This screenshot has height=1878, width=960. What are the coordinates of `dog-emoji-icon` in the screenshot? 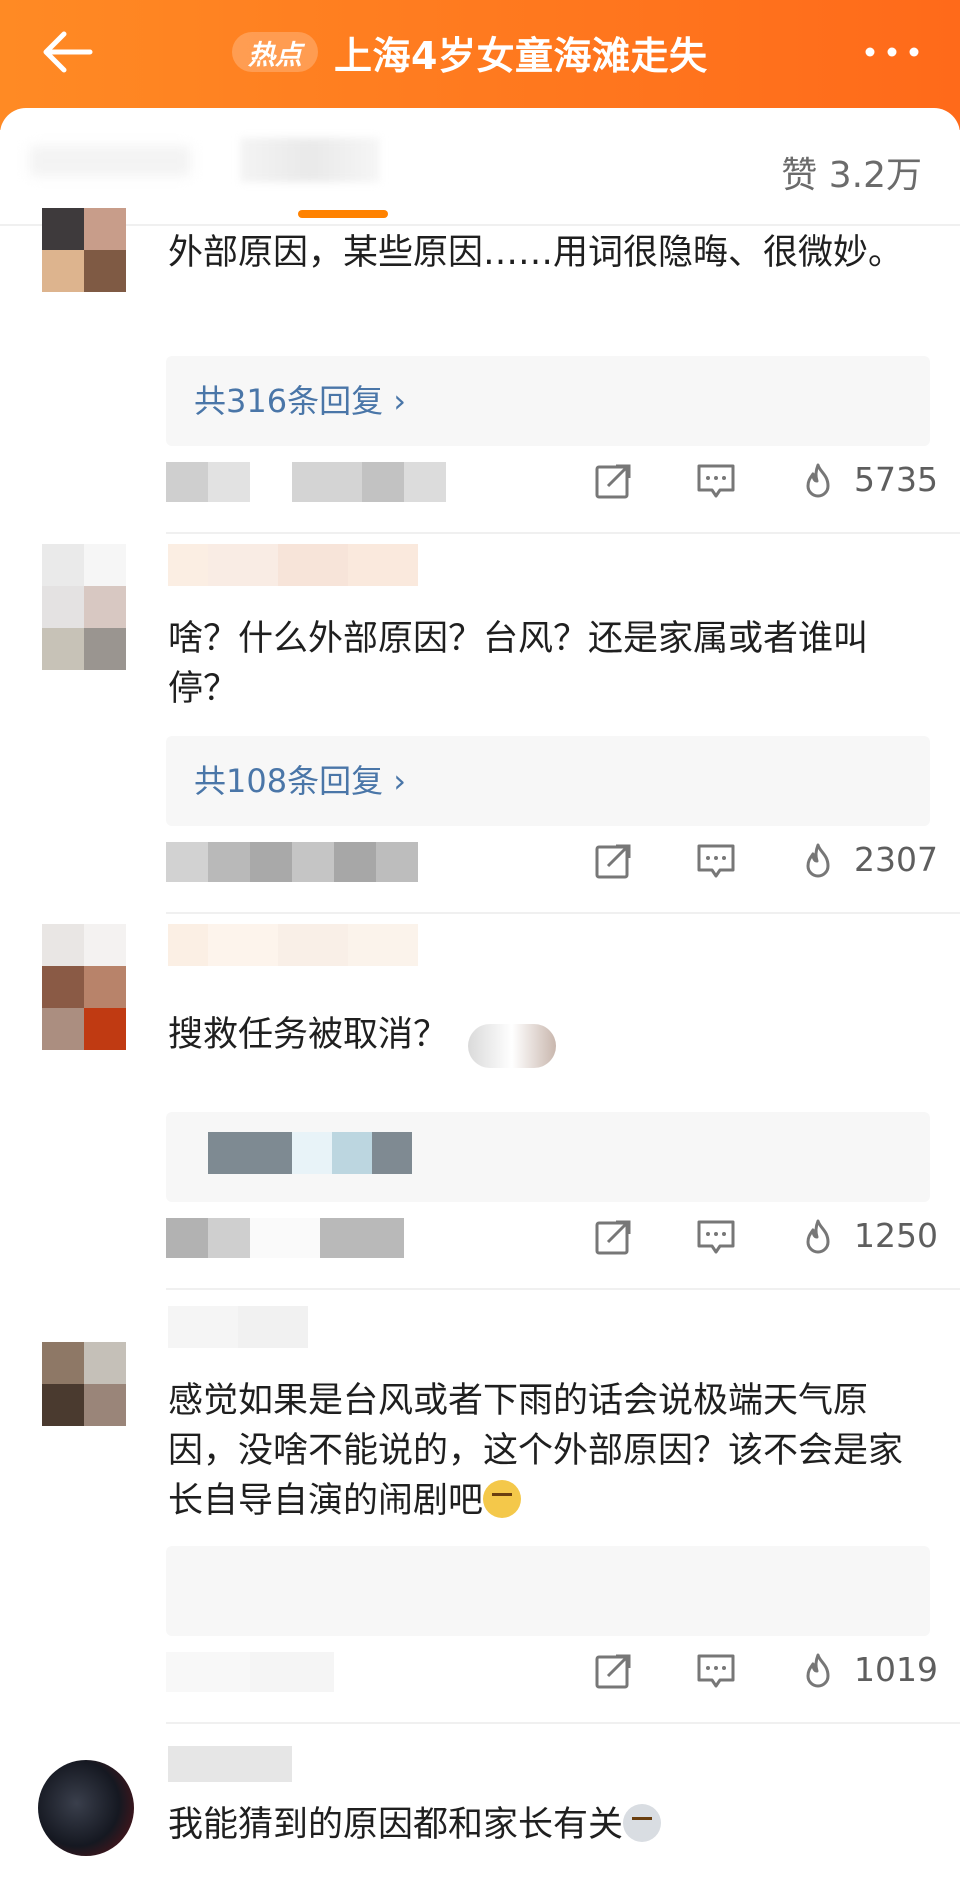 It's located at (642, 1823).